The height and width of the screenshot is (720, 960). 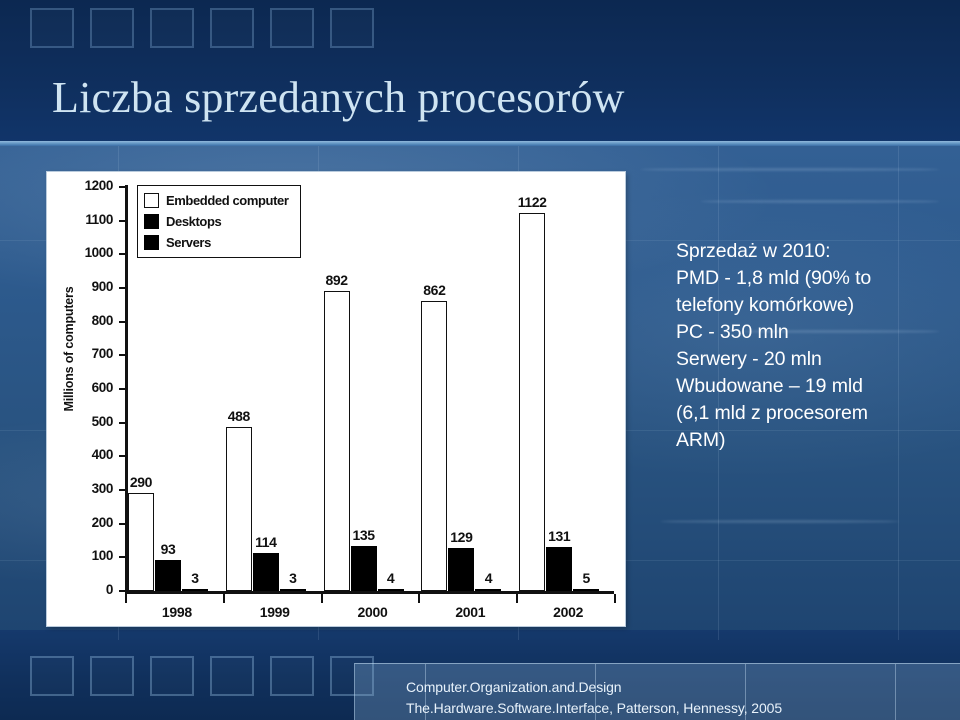 What do you see at coordinates (227, 200) in the screenshot?
I see `legend-label: Embedded computer` at bounding box center [227, 200].